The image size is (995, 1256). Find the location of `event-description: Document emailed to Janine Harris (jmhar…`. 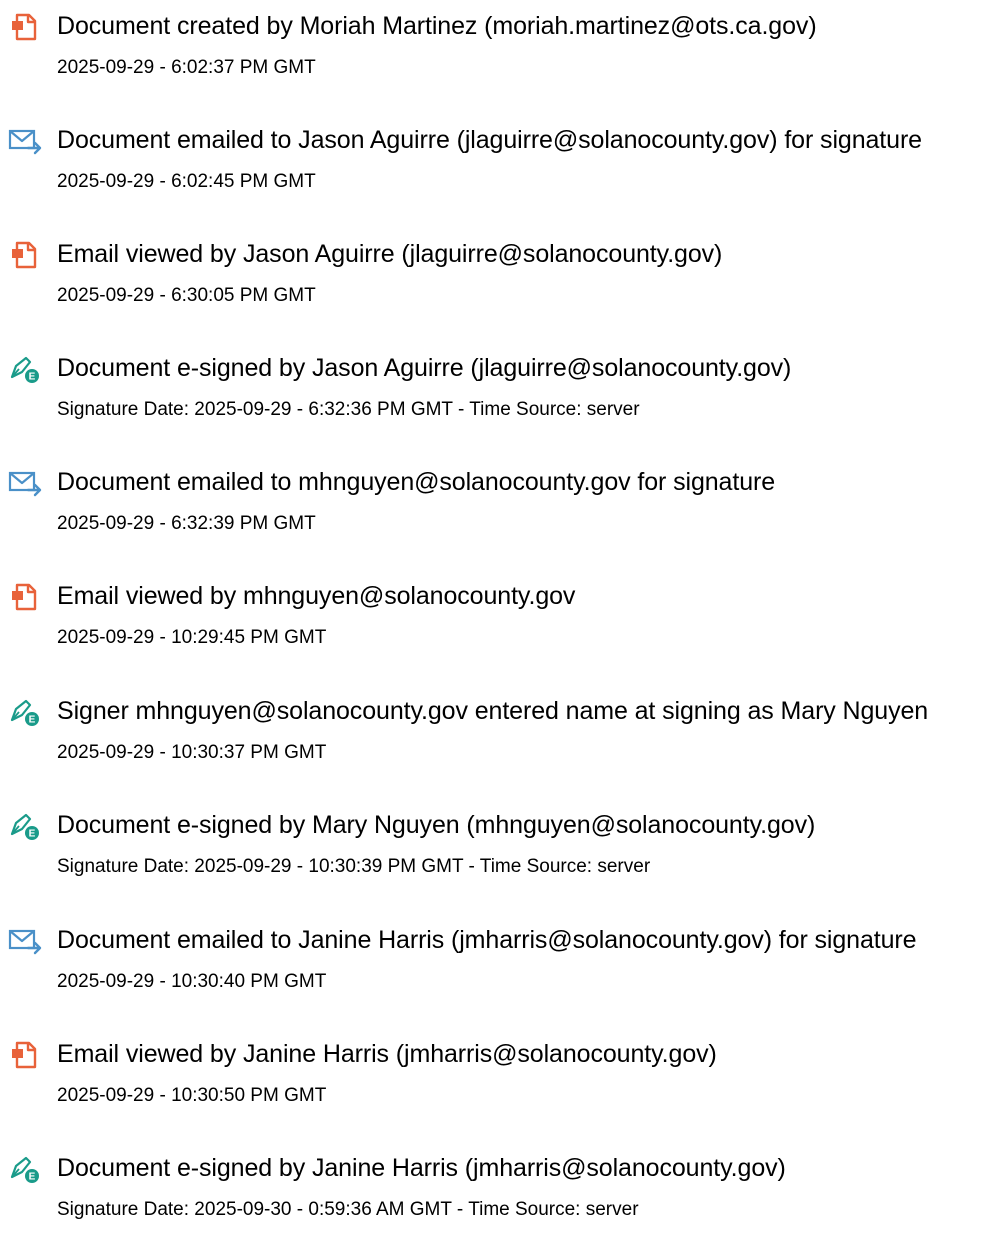

event-description: Document emailed to Janine Harris (jmhar… is located at coordinates (487, 940).